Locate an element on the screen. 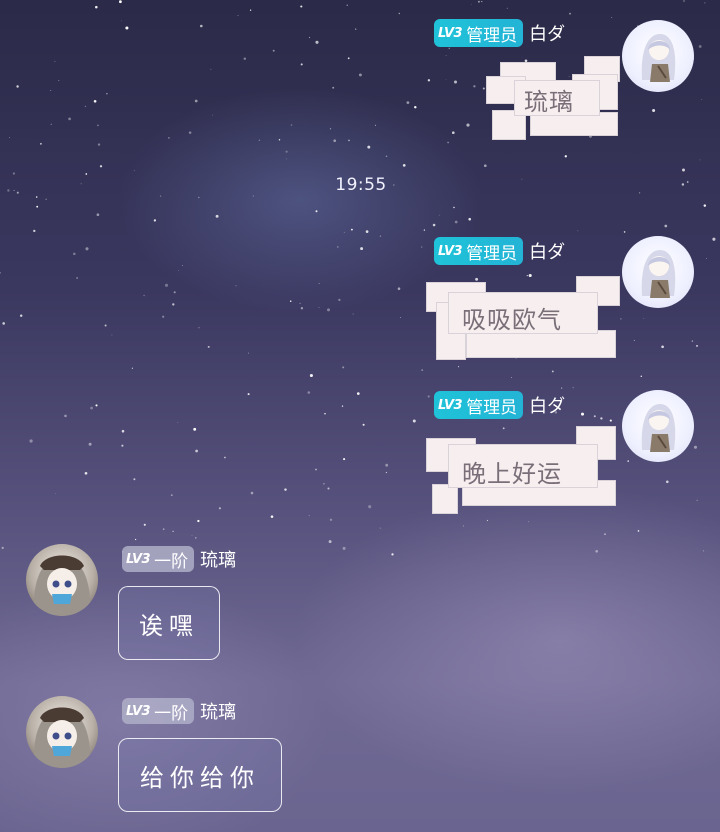  level-badge: LV3 一阶 is located at coordinates (158, 711).